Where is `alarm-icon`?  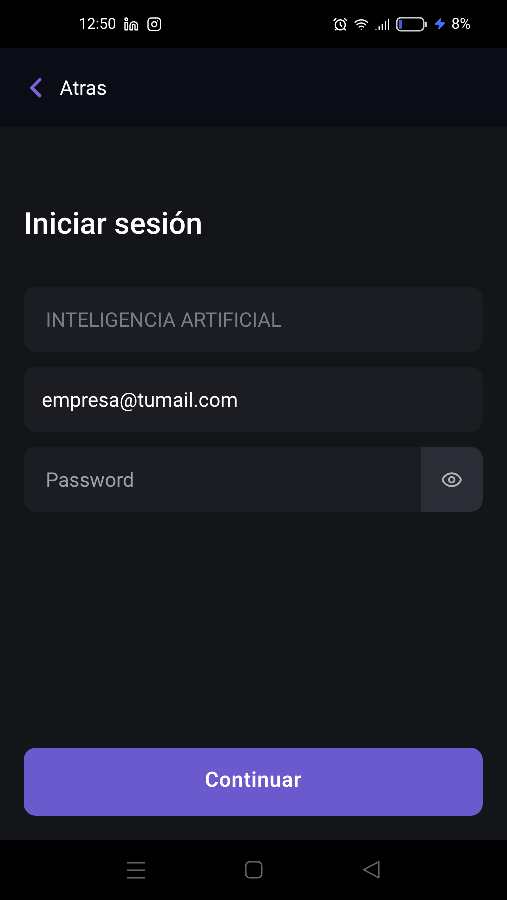 alarm-icon is located at coordinates (340, 24).